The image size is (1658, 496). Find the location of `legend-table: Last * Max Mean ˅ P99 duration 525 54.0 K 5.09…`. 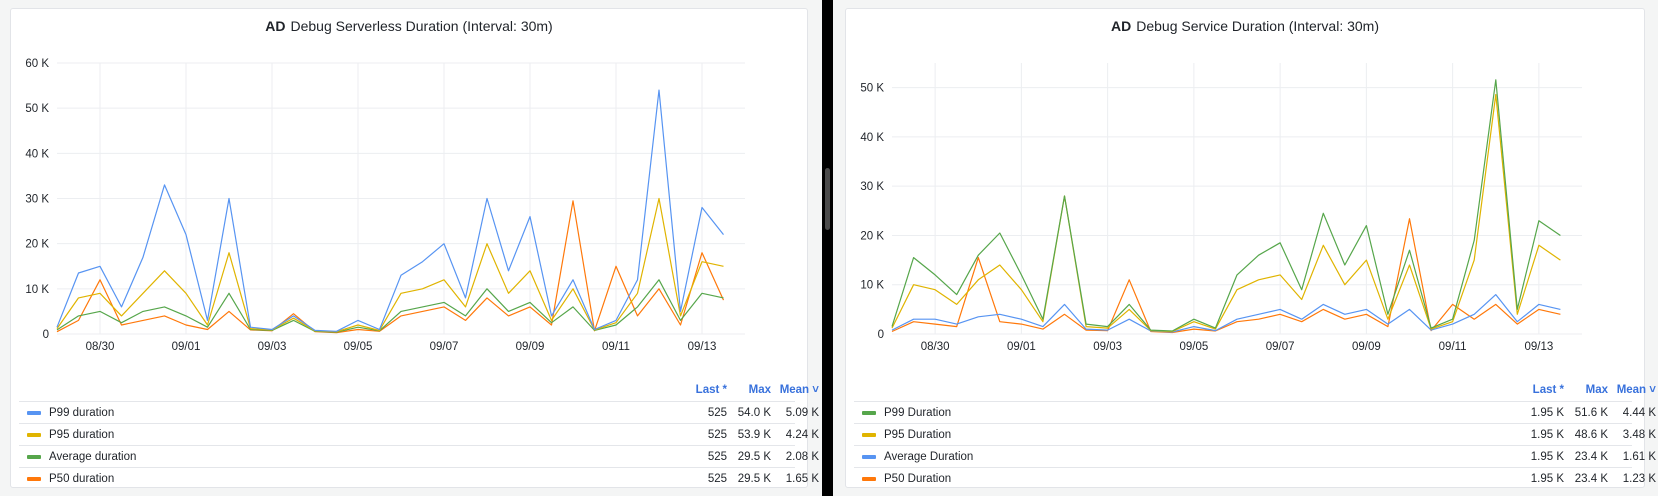

legend-table: Last * Max Mean ˅ P99 duration 525 54.0 K 5.09… is located at coordinates (419, 435).